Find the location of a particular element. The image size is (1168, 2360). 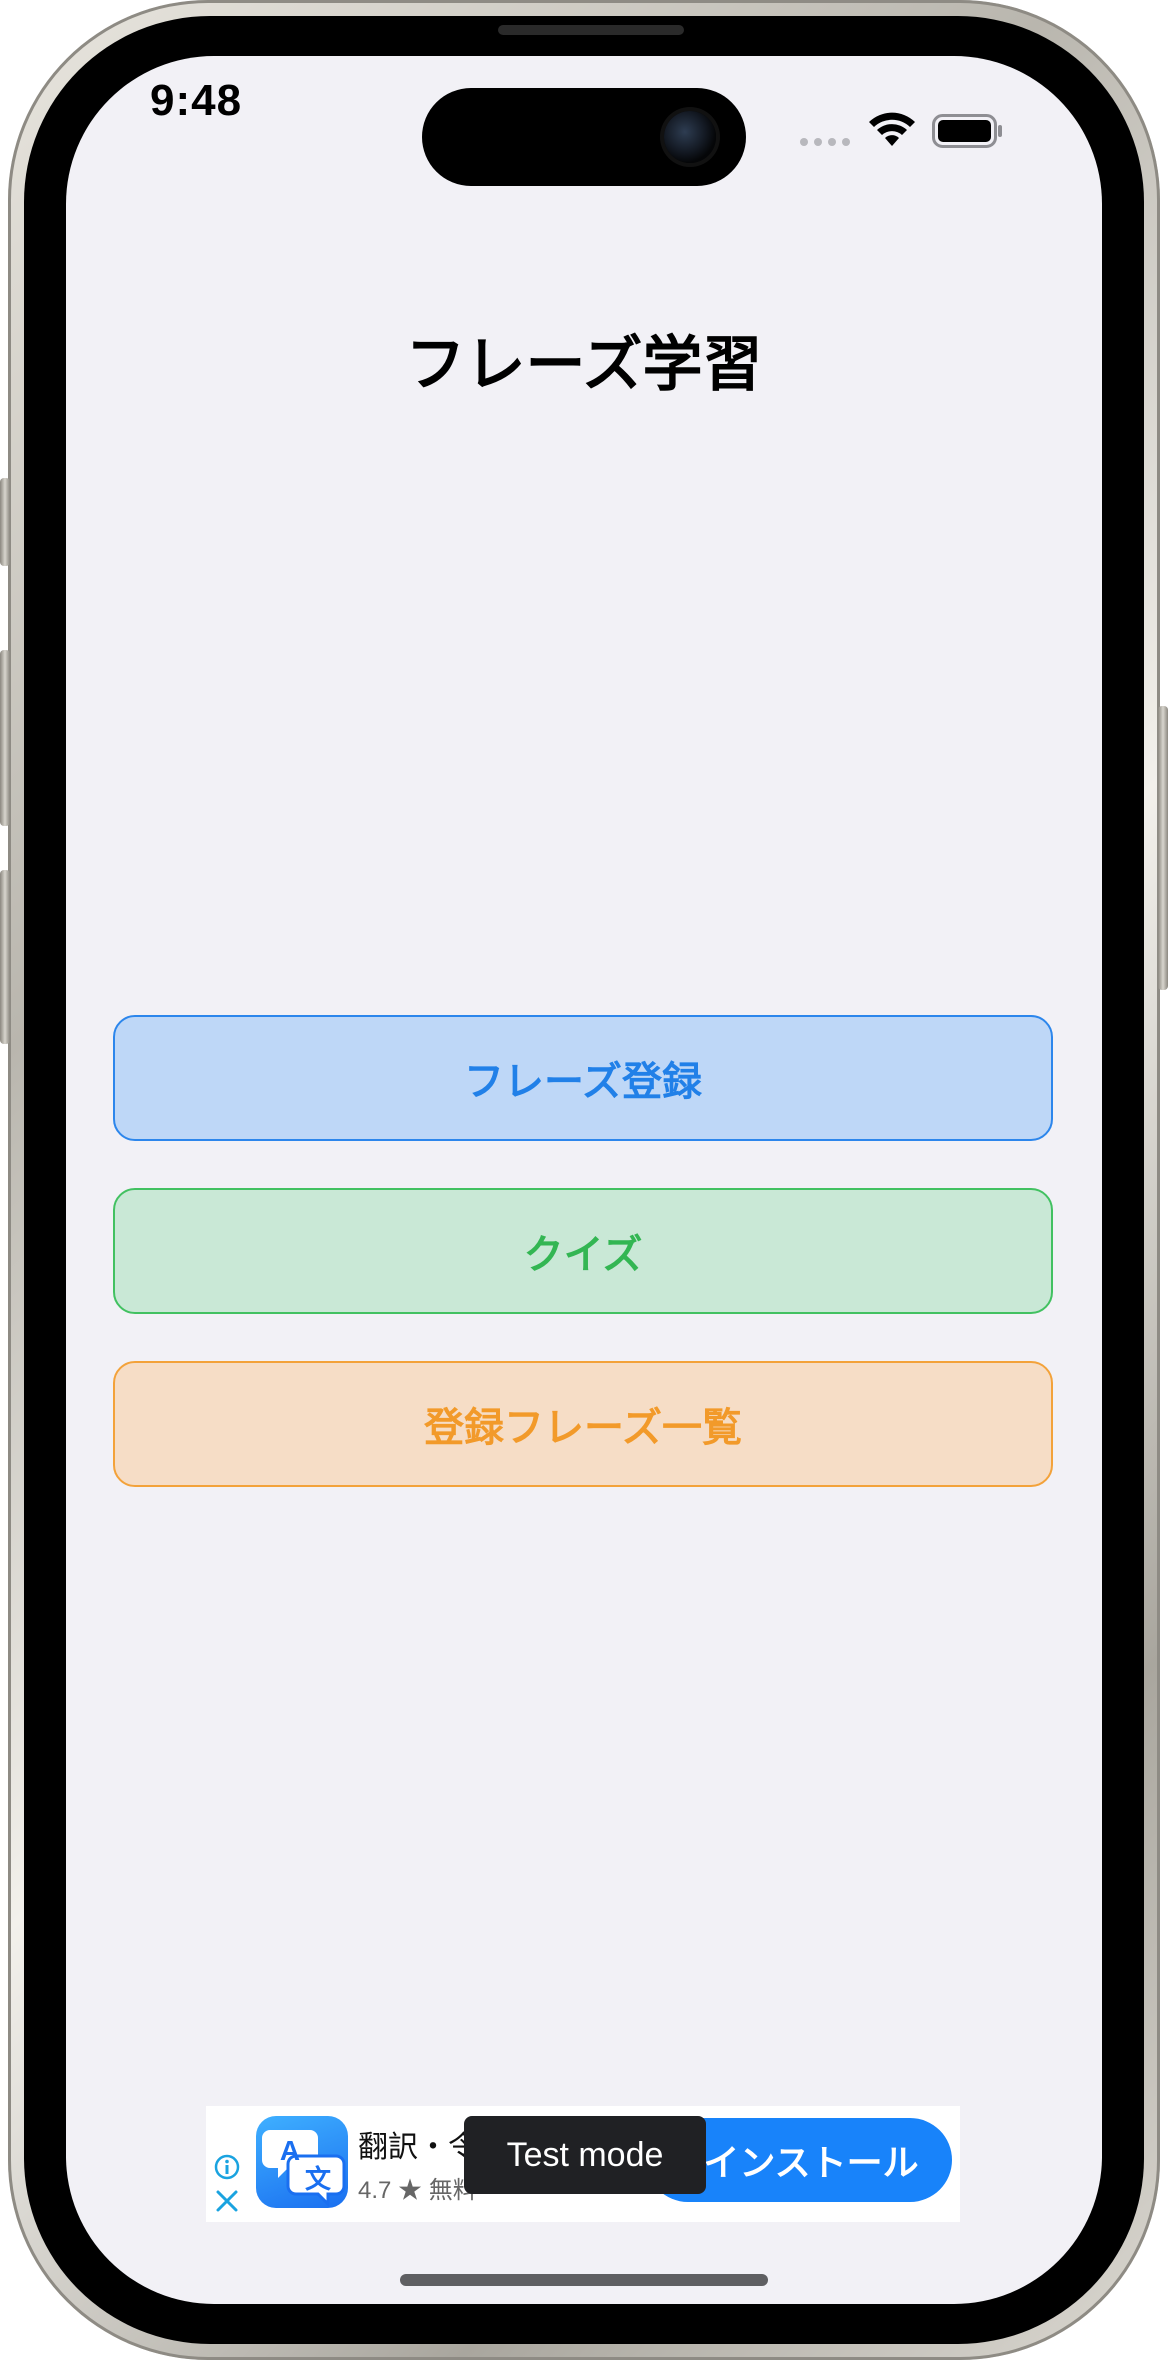

star-icon: ★ is located at coordinates (410, 2190).